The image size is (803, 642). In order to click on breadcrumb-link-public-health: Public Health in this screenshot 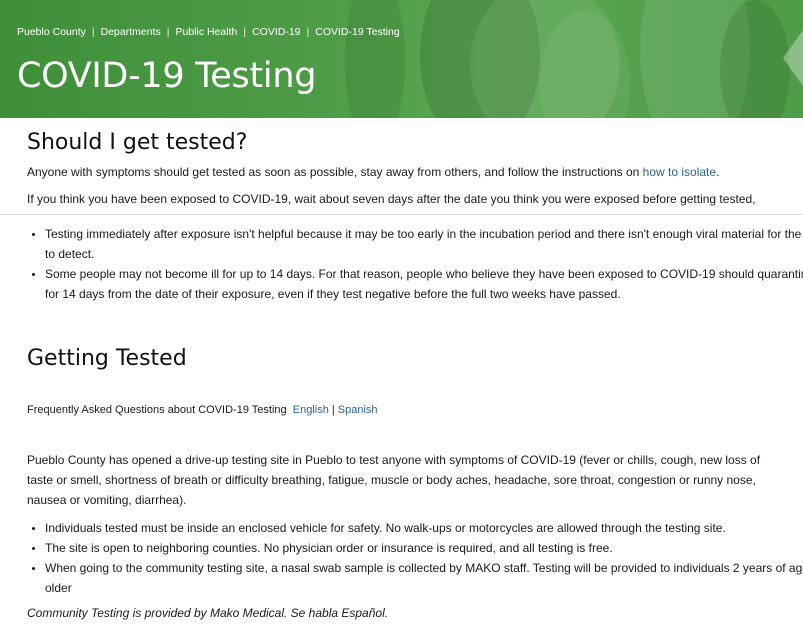, I will do `click(206, 32)`.